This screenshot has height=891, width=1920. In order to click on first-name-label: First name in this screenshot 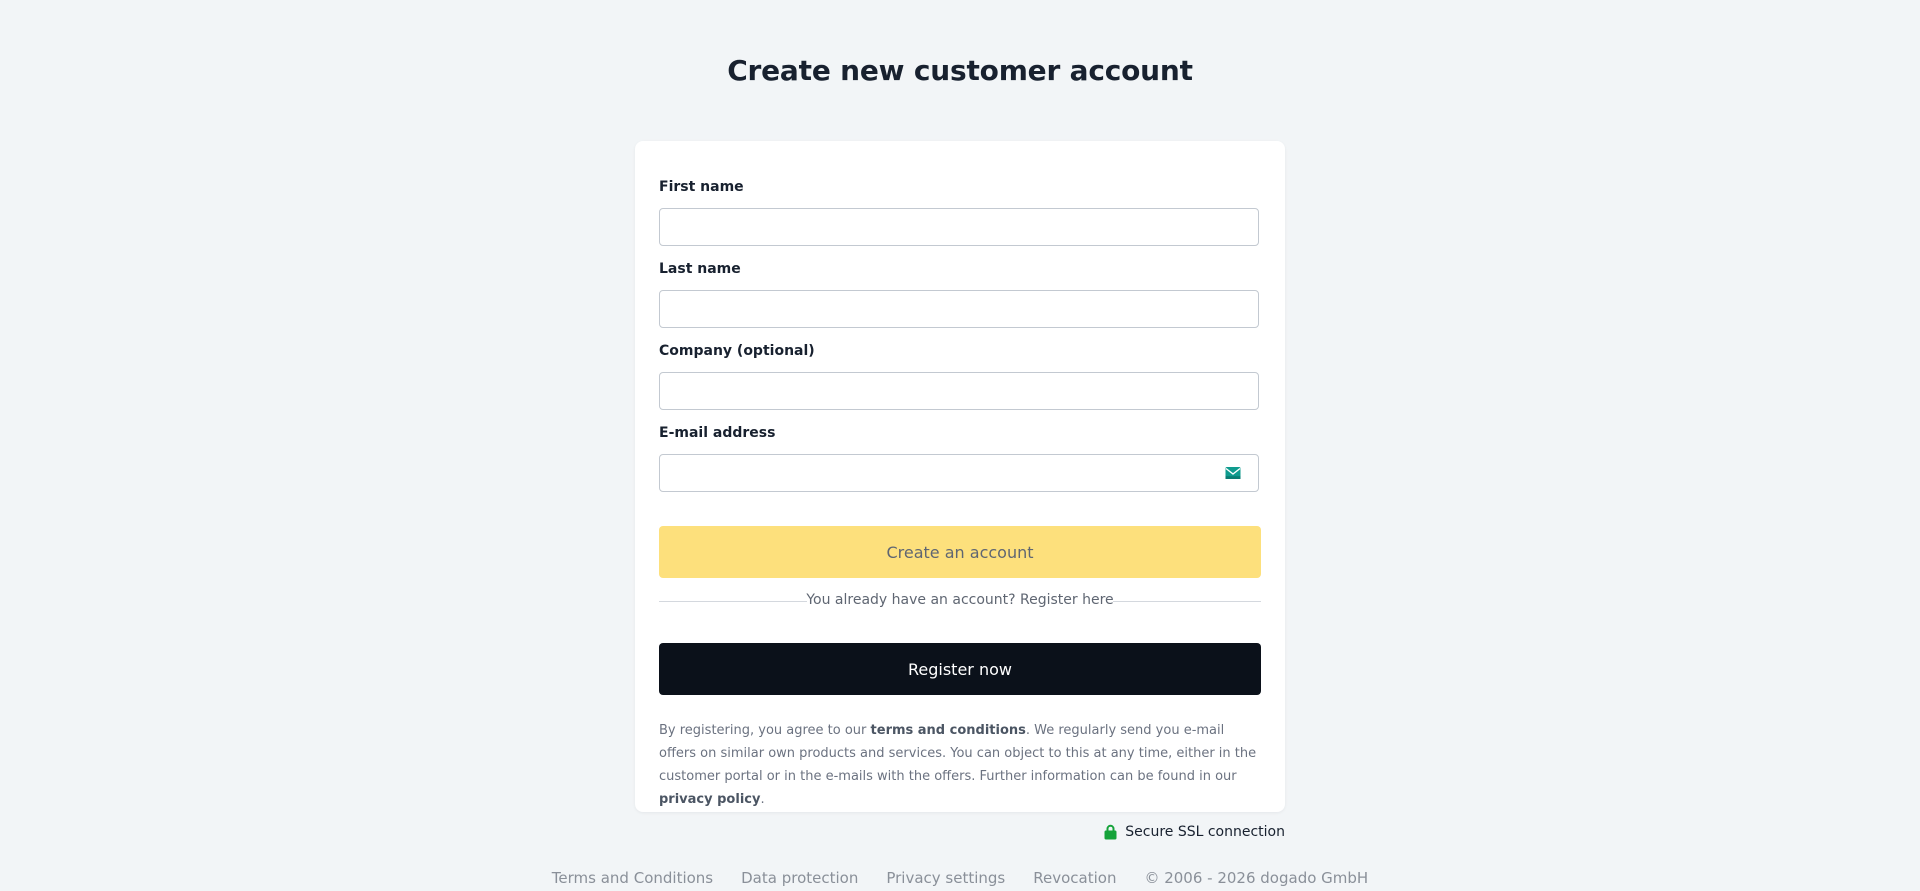, I will do `click(701, 187)`.